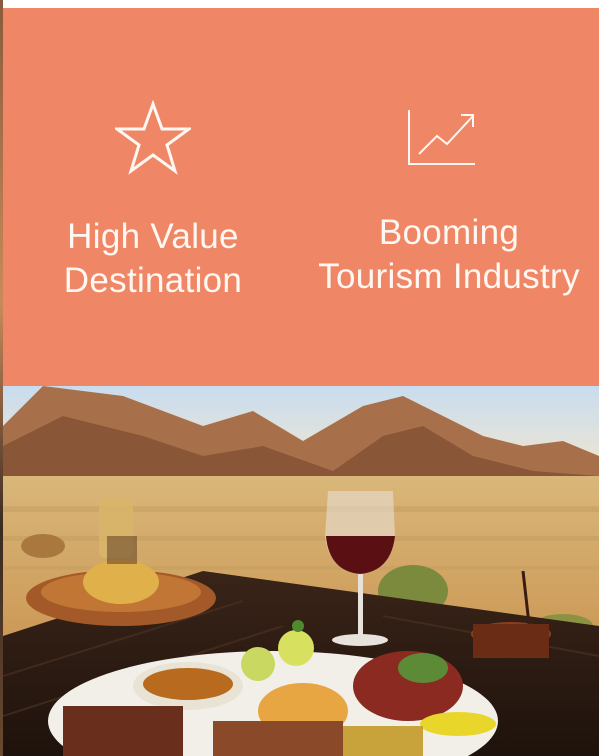  Describe the element at coordinates (153, 137) in the screenshot. I see `star-icon` at that location.